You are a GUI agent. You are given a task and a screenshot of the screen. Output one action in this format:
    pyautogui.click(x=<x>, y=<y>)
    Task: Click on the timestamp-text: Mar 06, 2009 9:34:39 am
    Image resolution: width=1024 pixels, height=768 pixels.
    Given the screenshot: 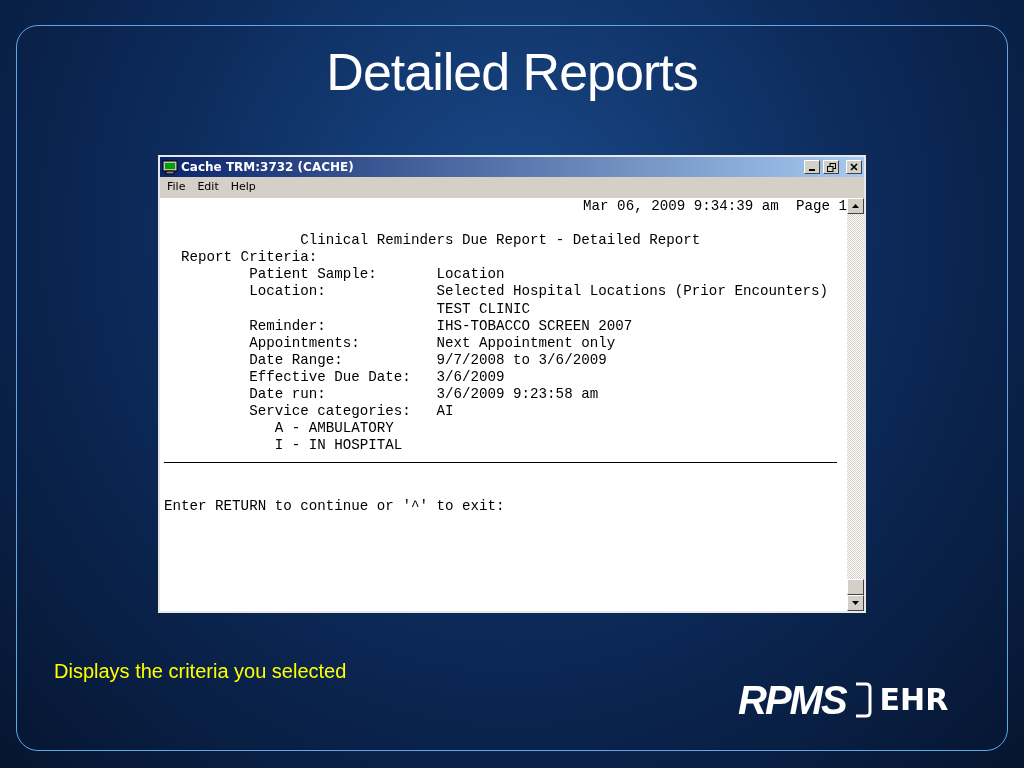 What is the action you would take?
    pyautogui.click(x=681, y=207)
    